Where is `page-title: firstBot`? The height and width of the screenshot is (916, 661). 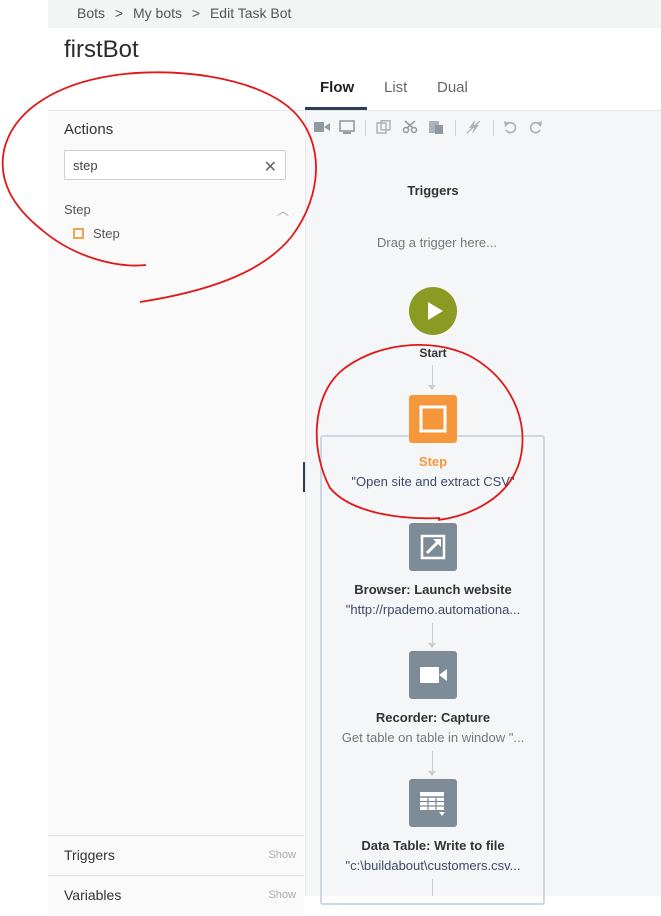 page-title: firstBot is located at coordinates (101, 49).